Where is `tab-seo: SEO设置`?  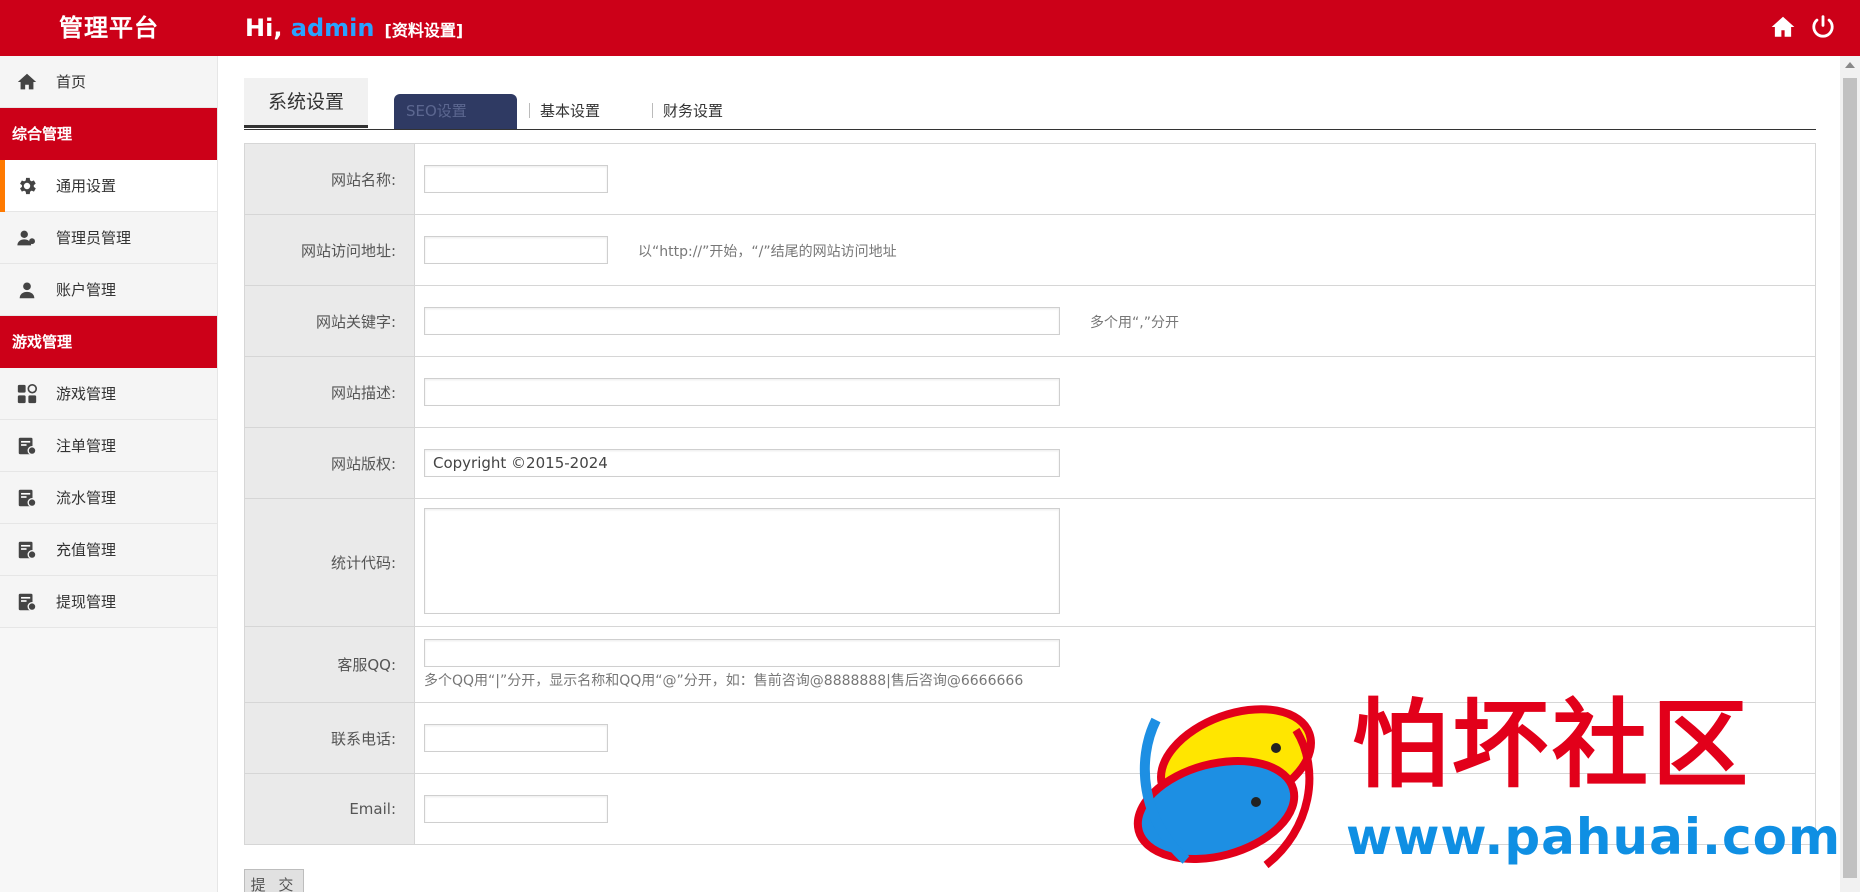 tab-seo: SEO设置 is located at coordinates (455, 111).